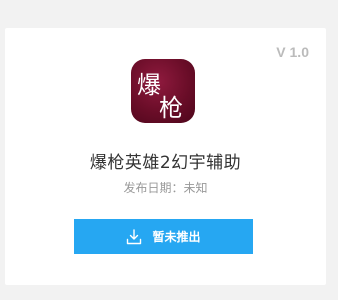 The width and height of the screenshot is (338, 300). I want to click on app-icon: 爆 枪, so click(163, 91).